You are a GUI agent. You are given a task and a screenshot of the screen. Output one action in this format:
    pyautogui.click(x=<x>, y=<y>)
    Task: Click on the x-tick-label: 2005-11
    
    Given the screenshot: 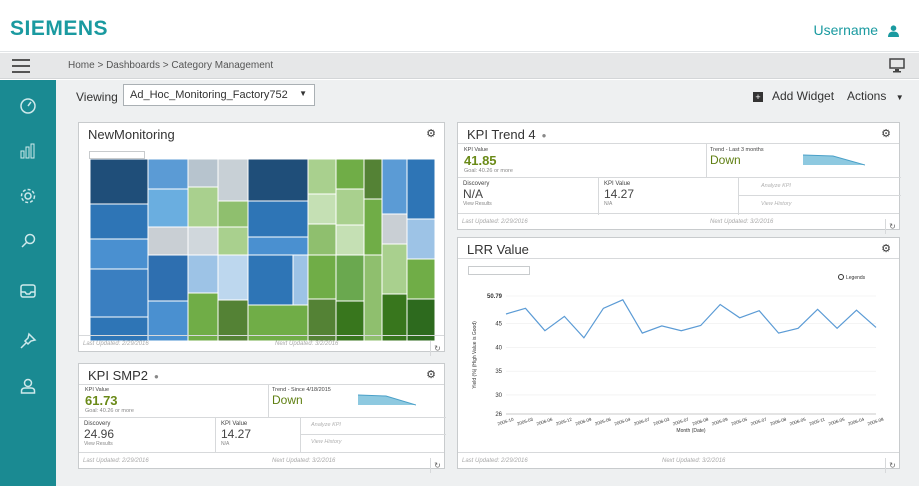 What is the action you would take?
    pyautogui.click(x=817, y=422)
    